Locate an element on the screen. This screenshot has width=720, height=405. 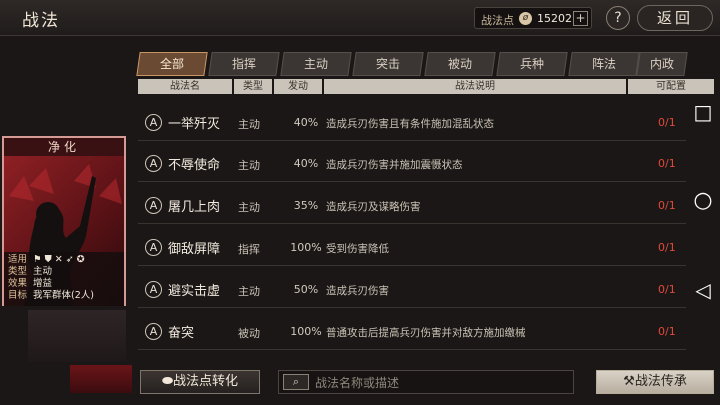
tactic-name: 屠几上肉 is located at coordinates (194, 207).